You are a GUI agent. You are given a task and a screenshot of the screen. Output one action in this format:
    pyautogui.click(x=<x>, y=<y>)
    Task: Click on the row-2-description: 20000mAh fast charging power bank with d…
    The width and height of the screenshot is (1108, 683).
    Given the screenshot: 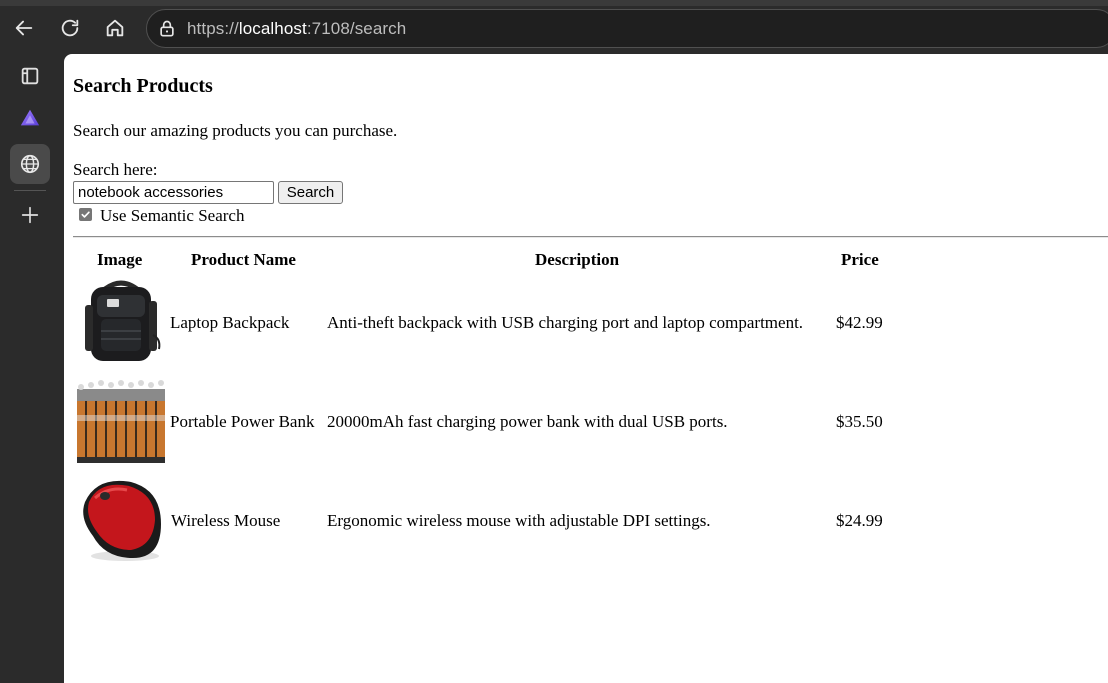 What is the action you would take?
    pyautogui.click(x=527, y=421)
    